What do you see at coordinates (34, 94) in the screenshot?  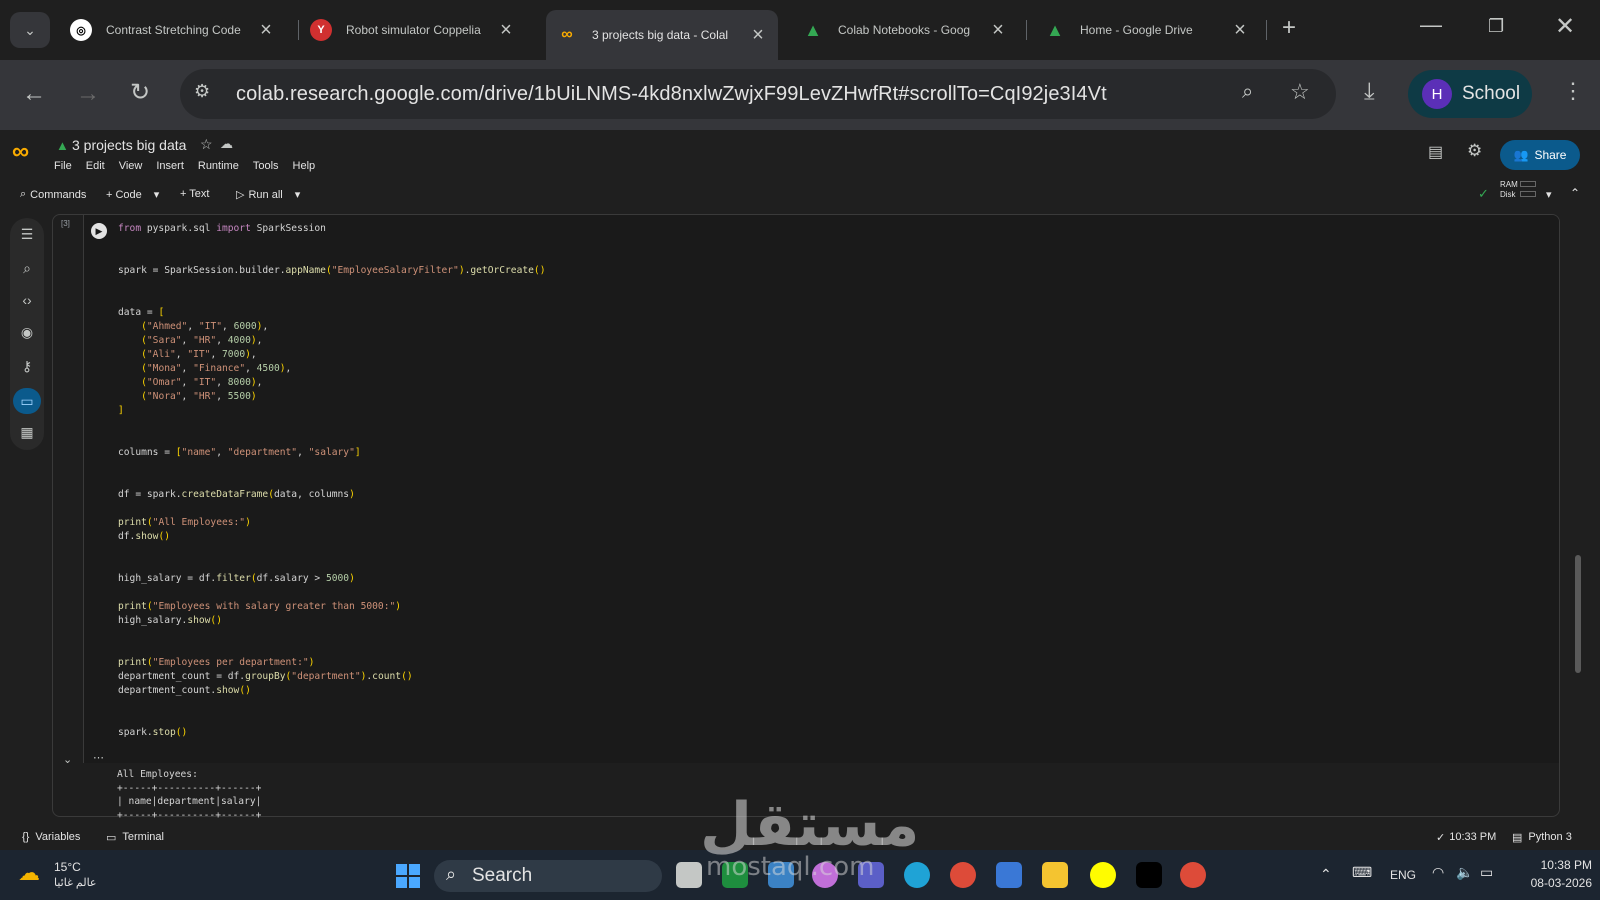 I see `back-icon: ←` at bounding box center [34, 94].